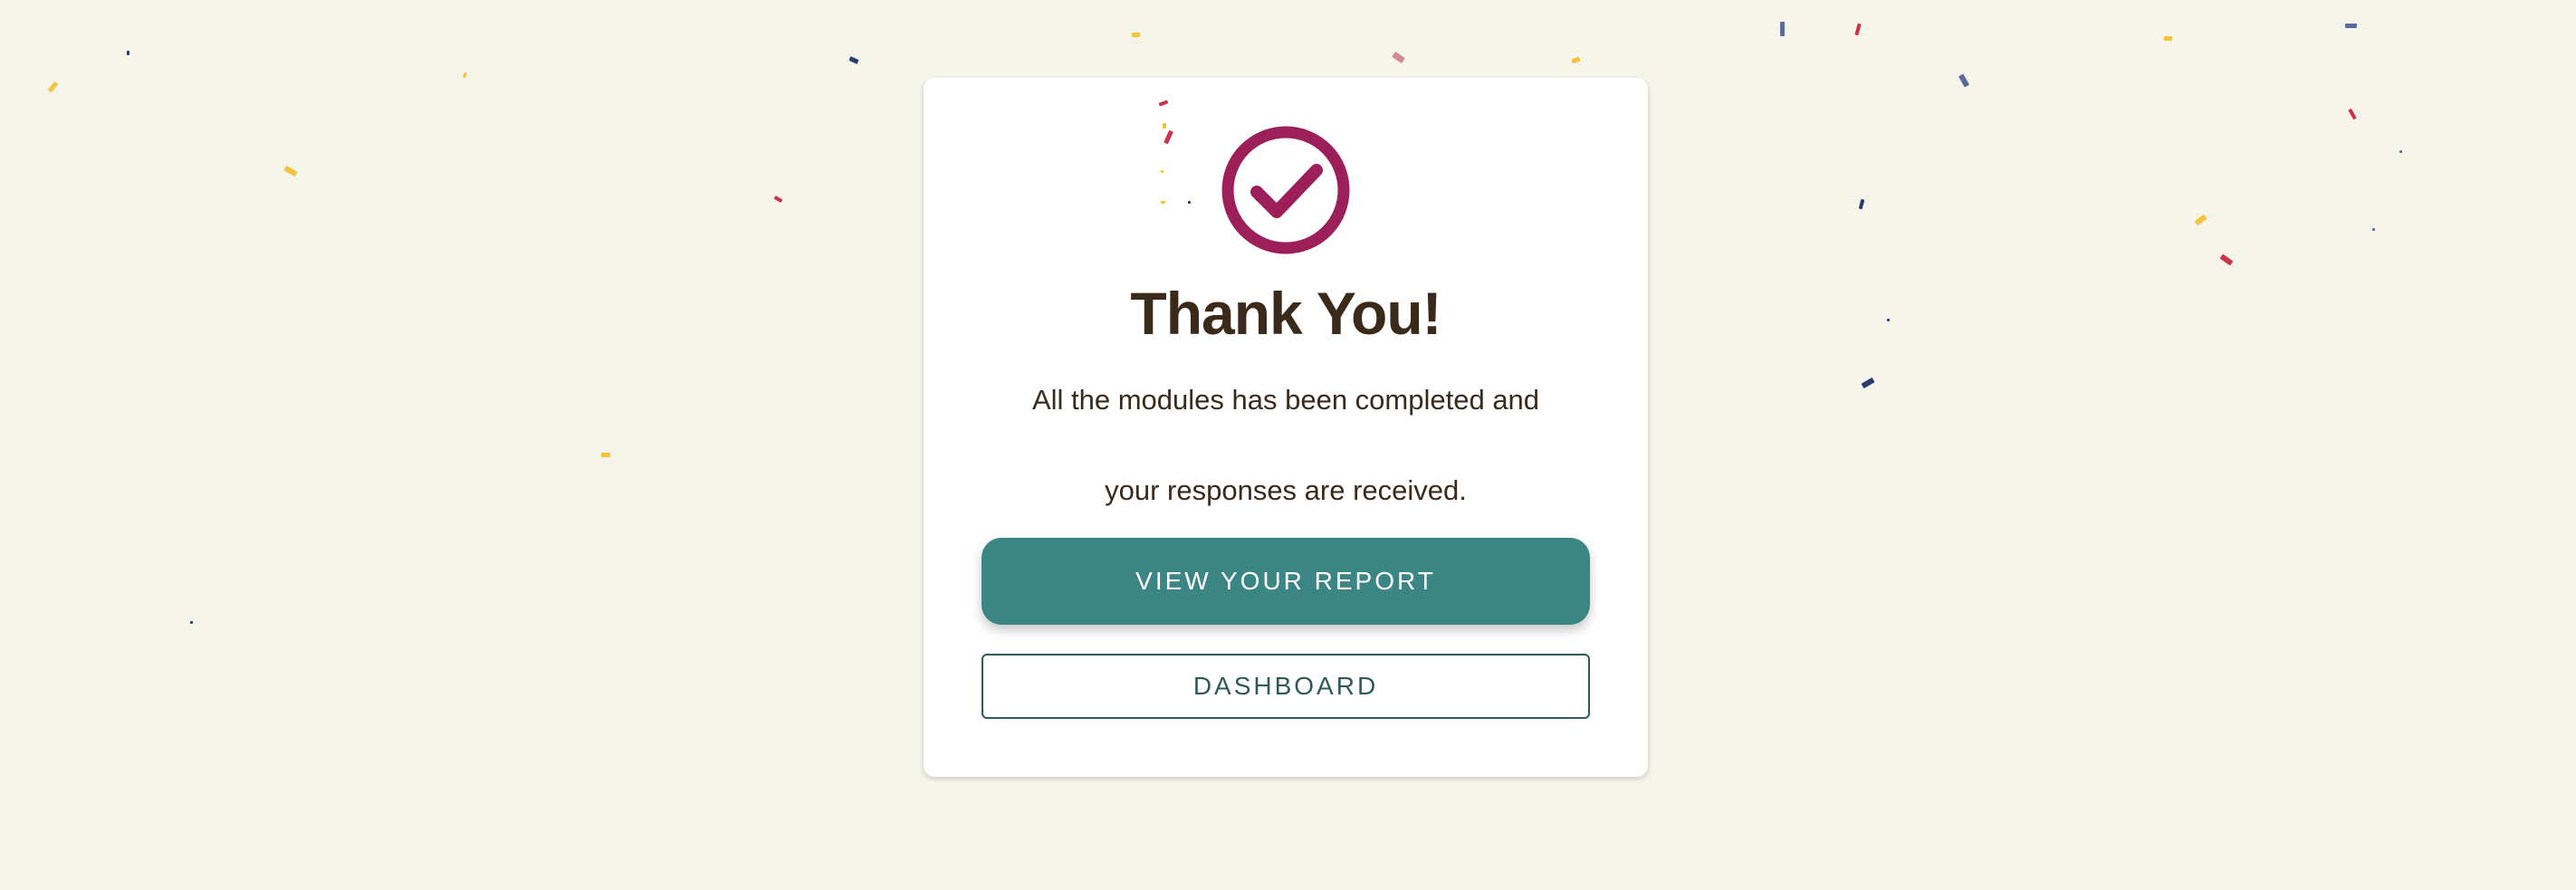 The height and width of the screenshot is (890, 2576). What do you see at coordinates (1286, 686) in the screenshot?
I see `dashboard-button: DASHBOARD` at bounding box center [1286, 686].